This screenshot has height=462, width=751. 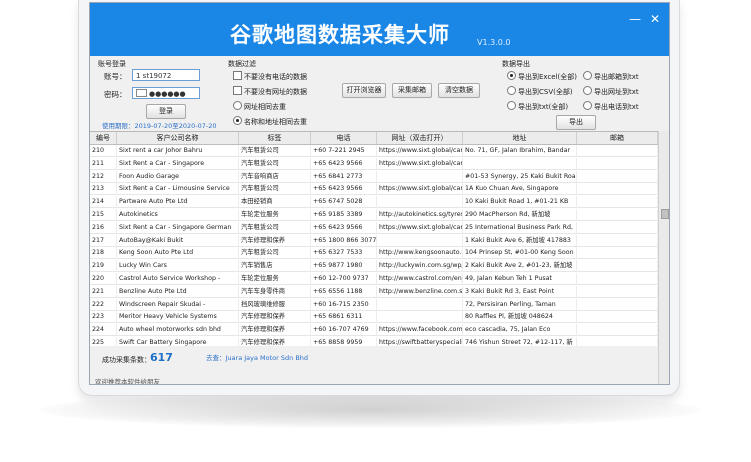 What do you see at coordinates (420, 253) in the screenshot?
I see `cell-website: http://www.kengsoonauto.co` at bounding box center [420, 253].